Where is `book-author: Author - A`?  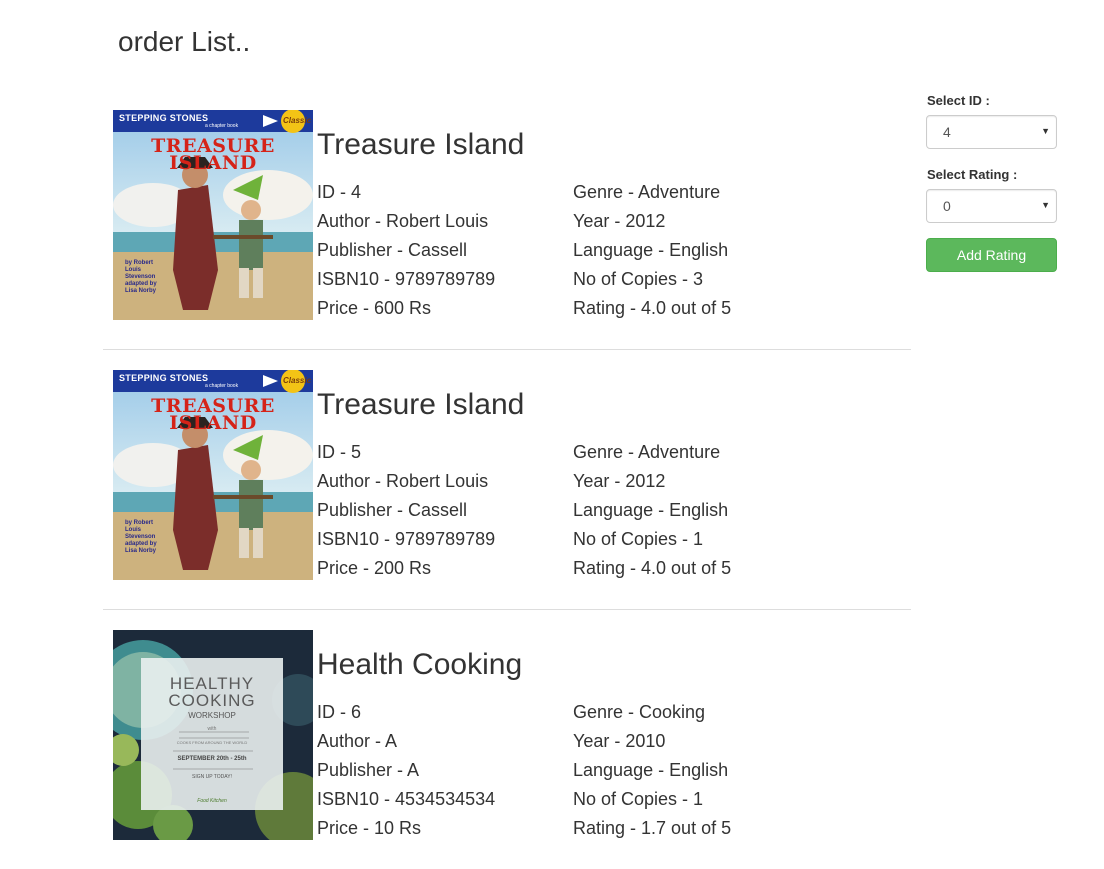
book-author: Author - A is located at coordinates (357, 741).